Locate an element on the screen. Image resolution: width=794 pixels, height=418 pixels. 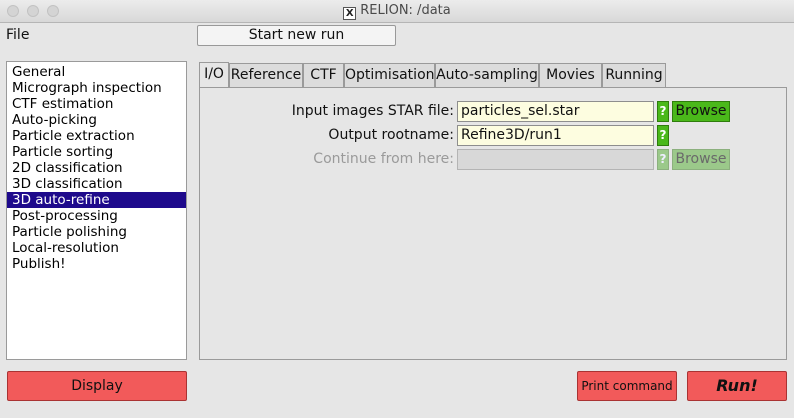
job-item-particle-sorting: Particle sorting is located at coordinates (96, 152).